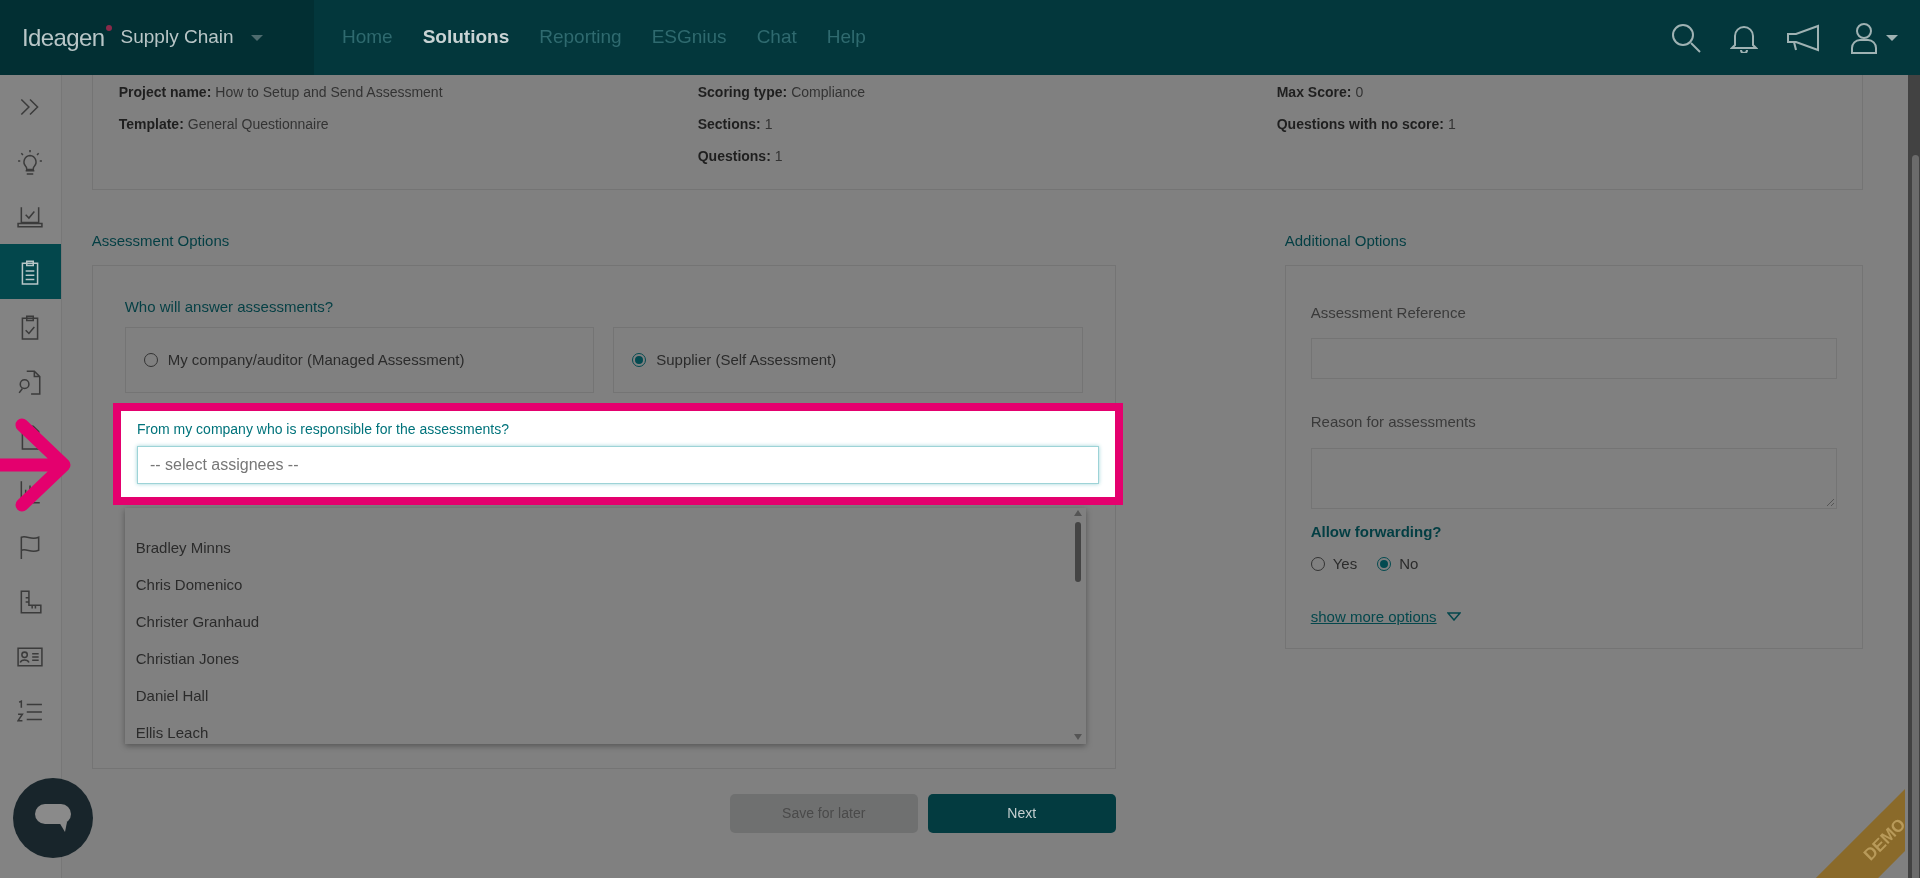  I want to click on field-value: General Questionnaire, so click(258, 124).